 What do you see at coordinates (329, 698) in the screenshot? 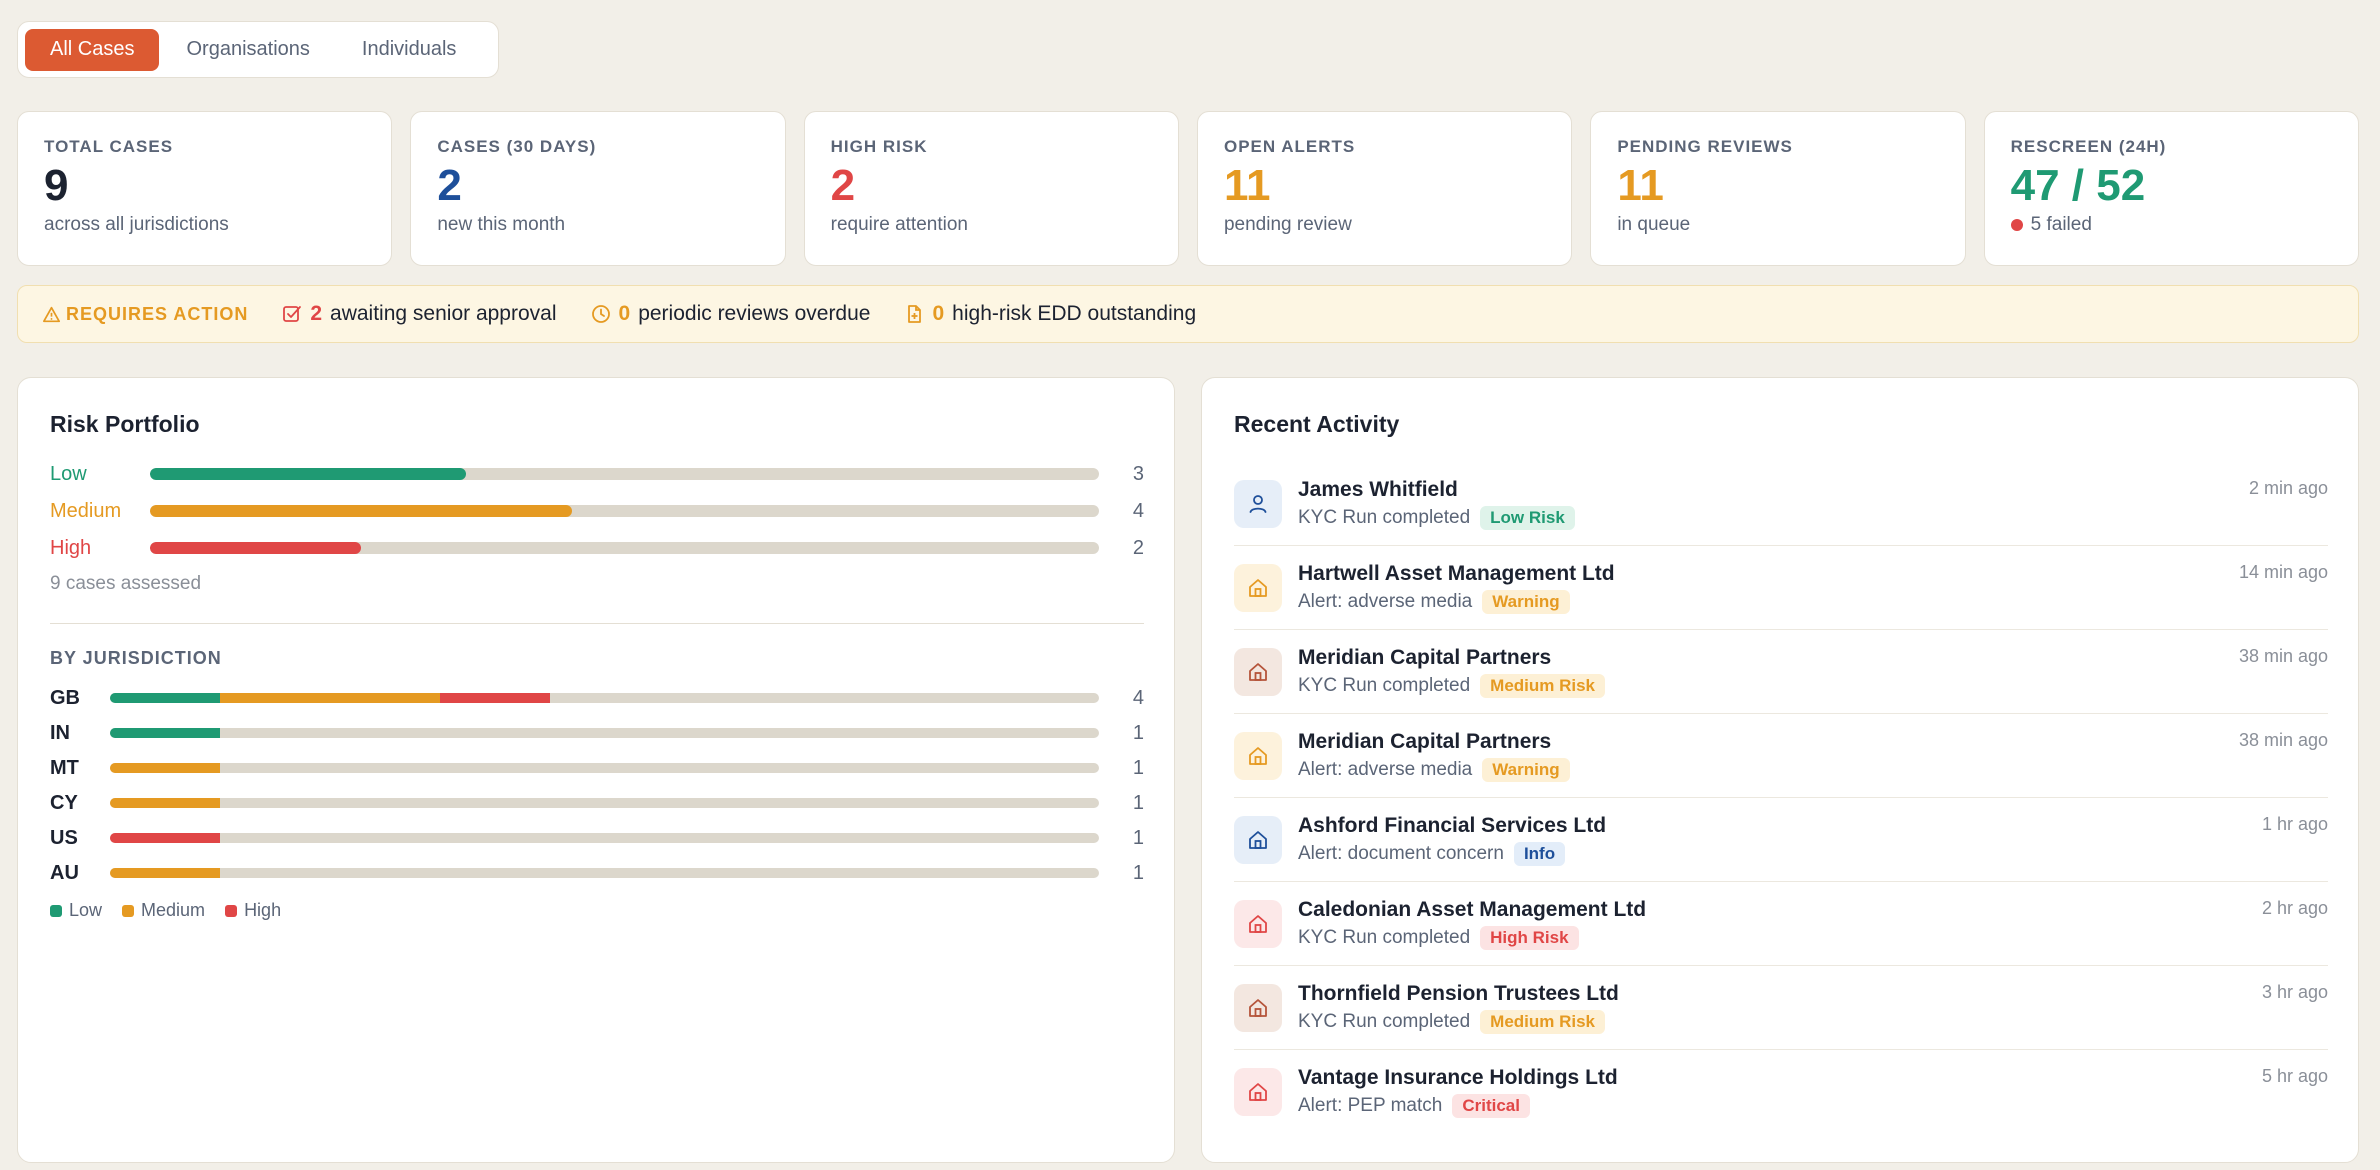
I see `jurisdiction-segment-medium` at bounding box center [329, 698].